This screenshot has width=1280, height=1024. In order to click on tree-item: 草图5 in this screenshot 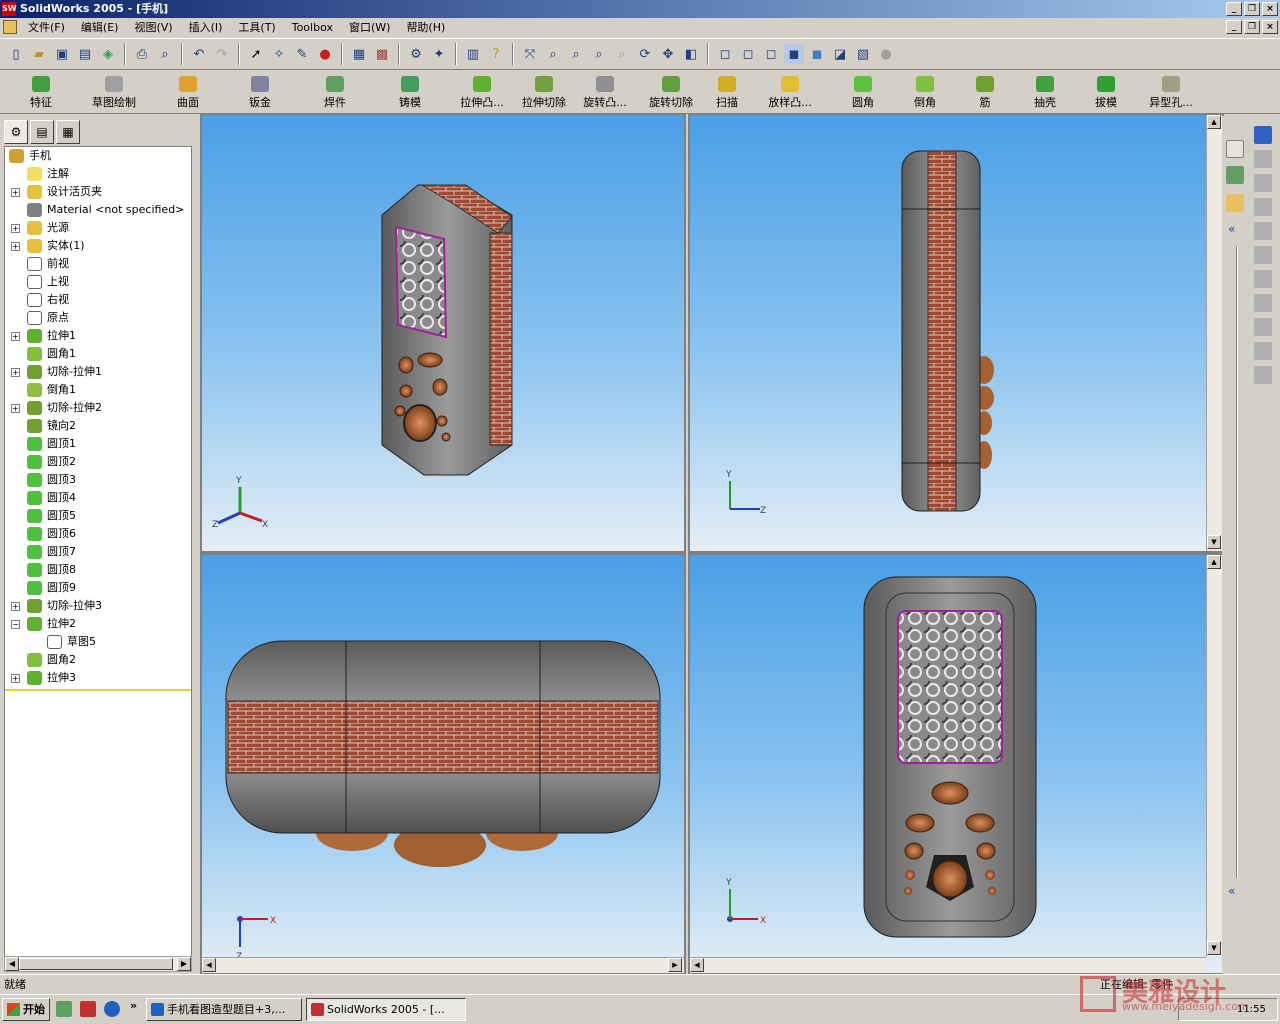, I will do `click(98, 642)`.